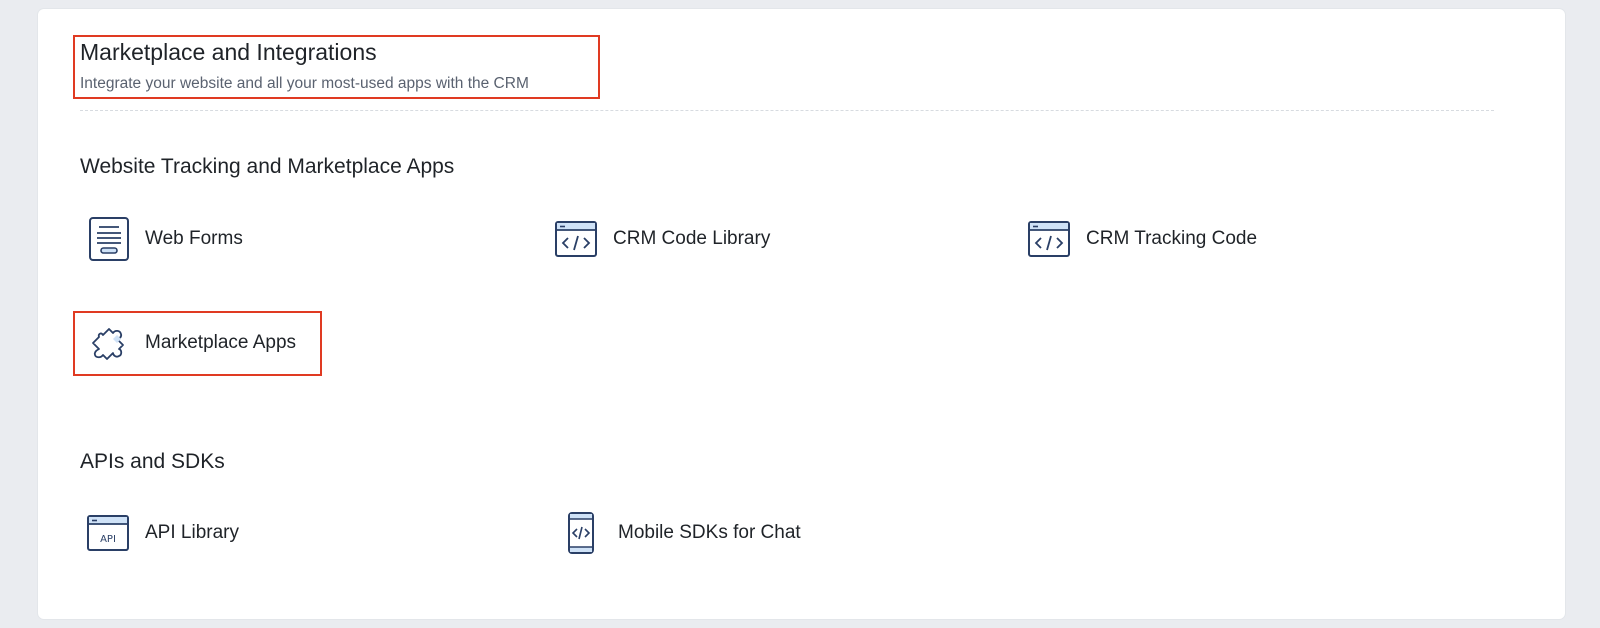 The image size is (1600, 628). I want to click on web-forms-link: Web Forms, so click(164, 239).